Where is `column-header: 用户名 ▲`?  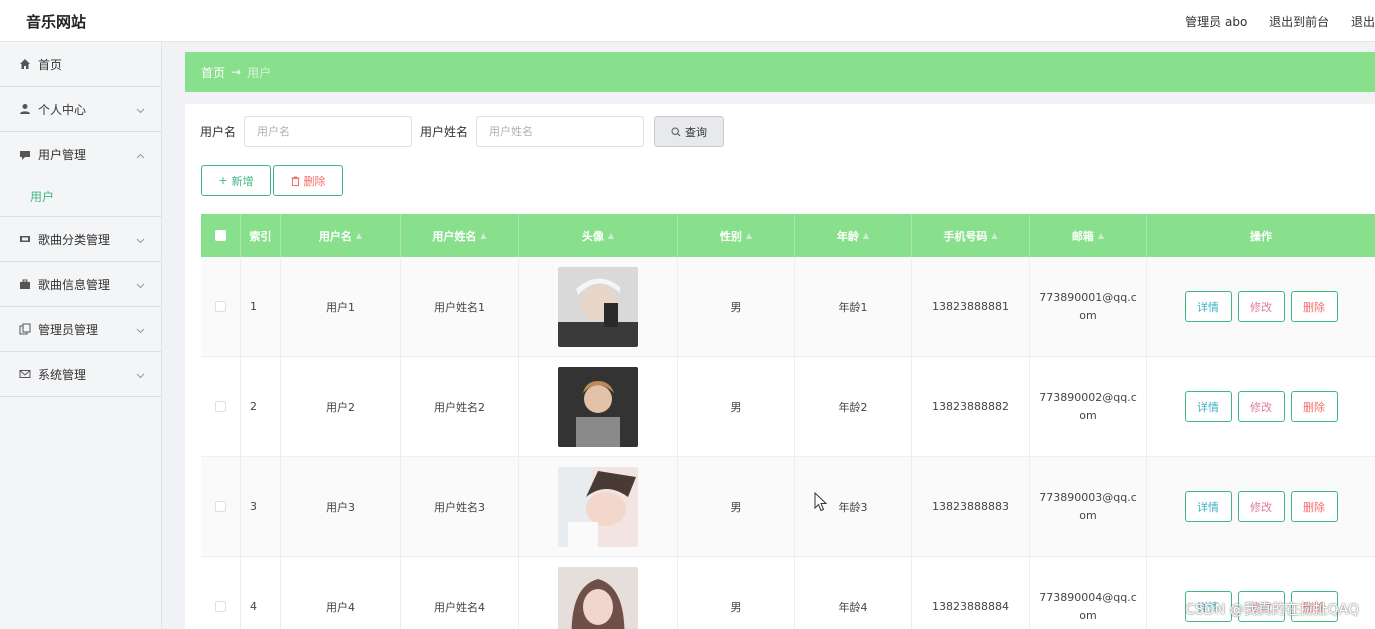
column-header: 用户名 ▲ is located at coordinates (341, 235).